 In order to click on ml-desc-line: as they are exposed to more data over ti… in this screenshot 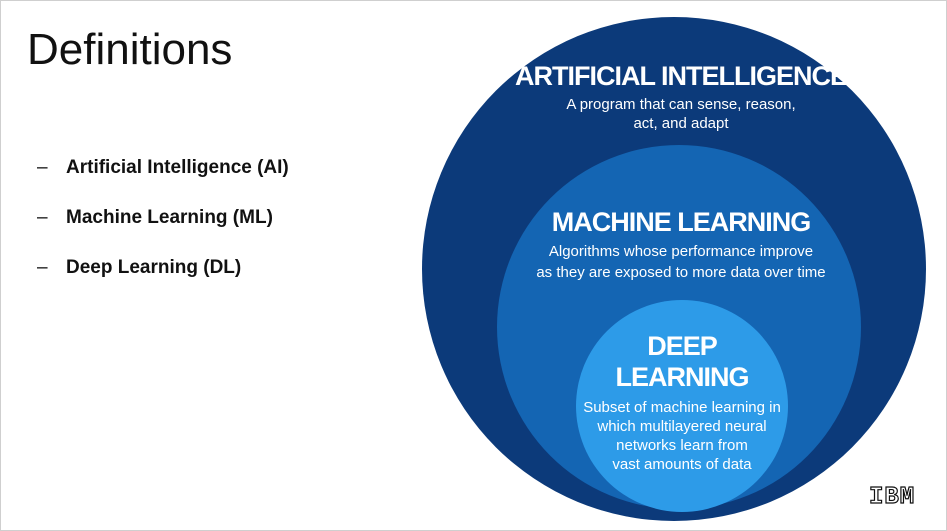, I will do `click(680, 272)`.